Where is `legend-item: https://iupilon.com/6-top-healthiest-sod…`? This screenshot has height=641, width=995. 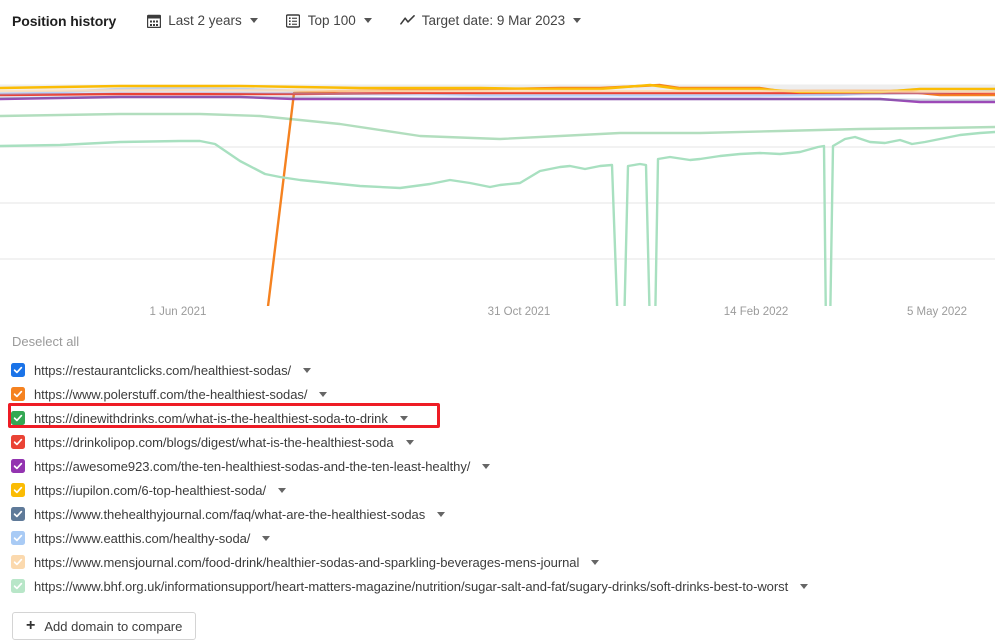 legend-item: https://iupilon.com/6-top-healthiest-sod… is located at coordinates (503, 490).